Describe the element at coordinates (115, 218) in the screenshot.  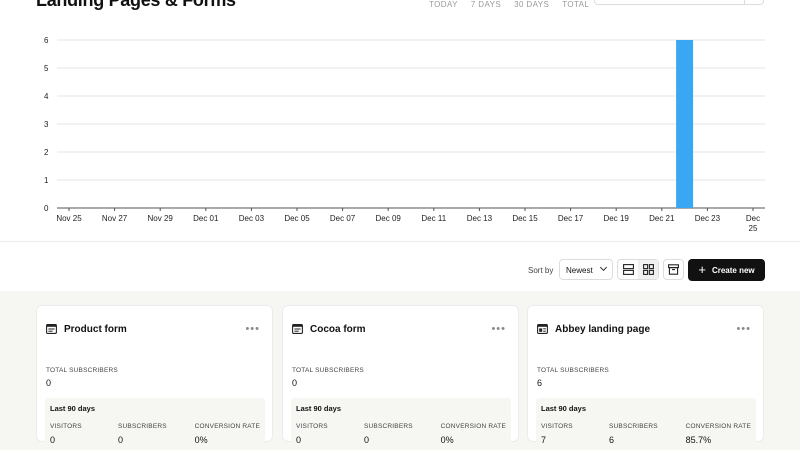
I see `x-tick-label: Nov 27` at that location.